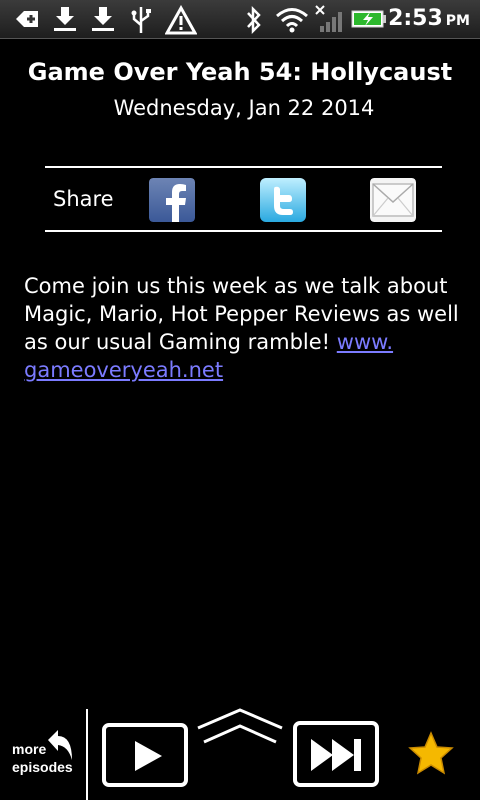 The image size is (480, 800). What do you see at coordinates (240, 72) in the screenshot?
I see `episode-title: Game Over Yeah 54: Hollycaust` at bounding box center [240, 72].